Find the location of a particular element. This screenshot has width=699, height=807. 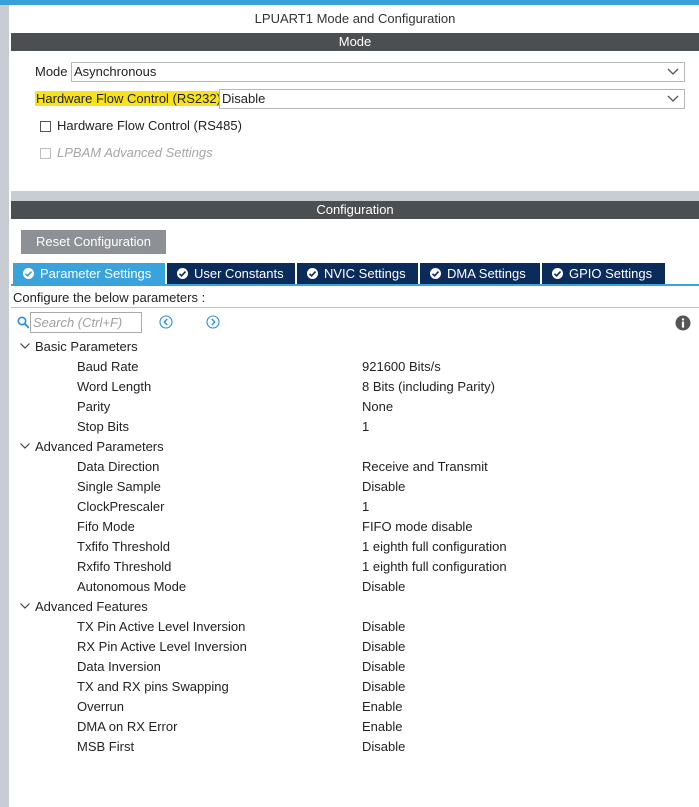

tab-gpio-settings: GPIO Settings is located at coordinates (603, 273).